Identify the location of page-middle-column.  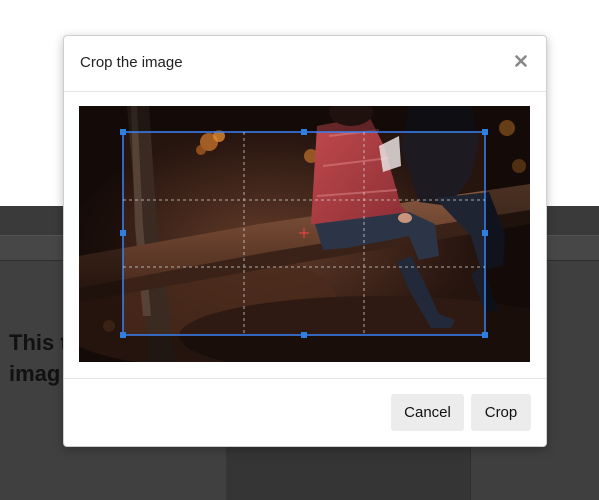
(348, 470).